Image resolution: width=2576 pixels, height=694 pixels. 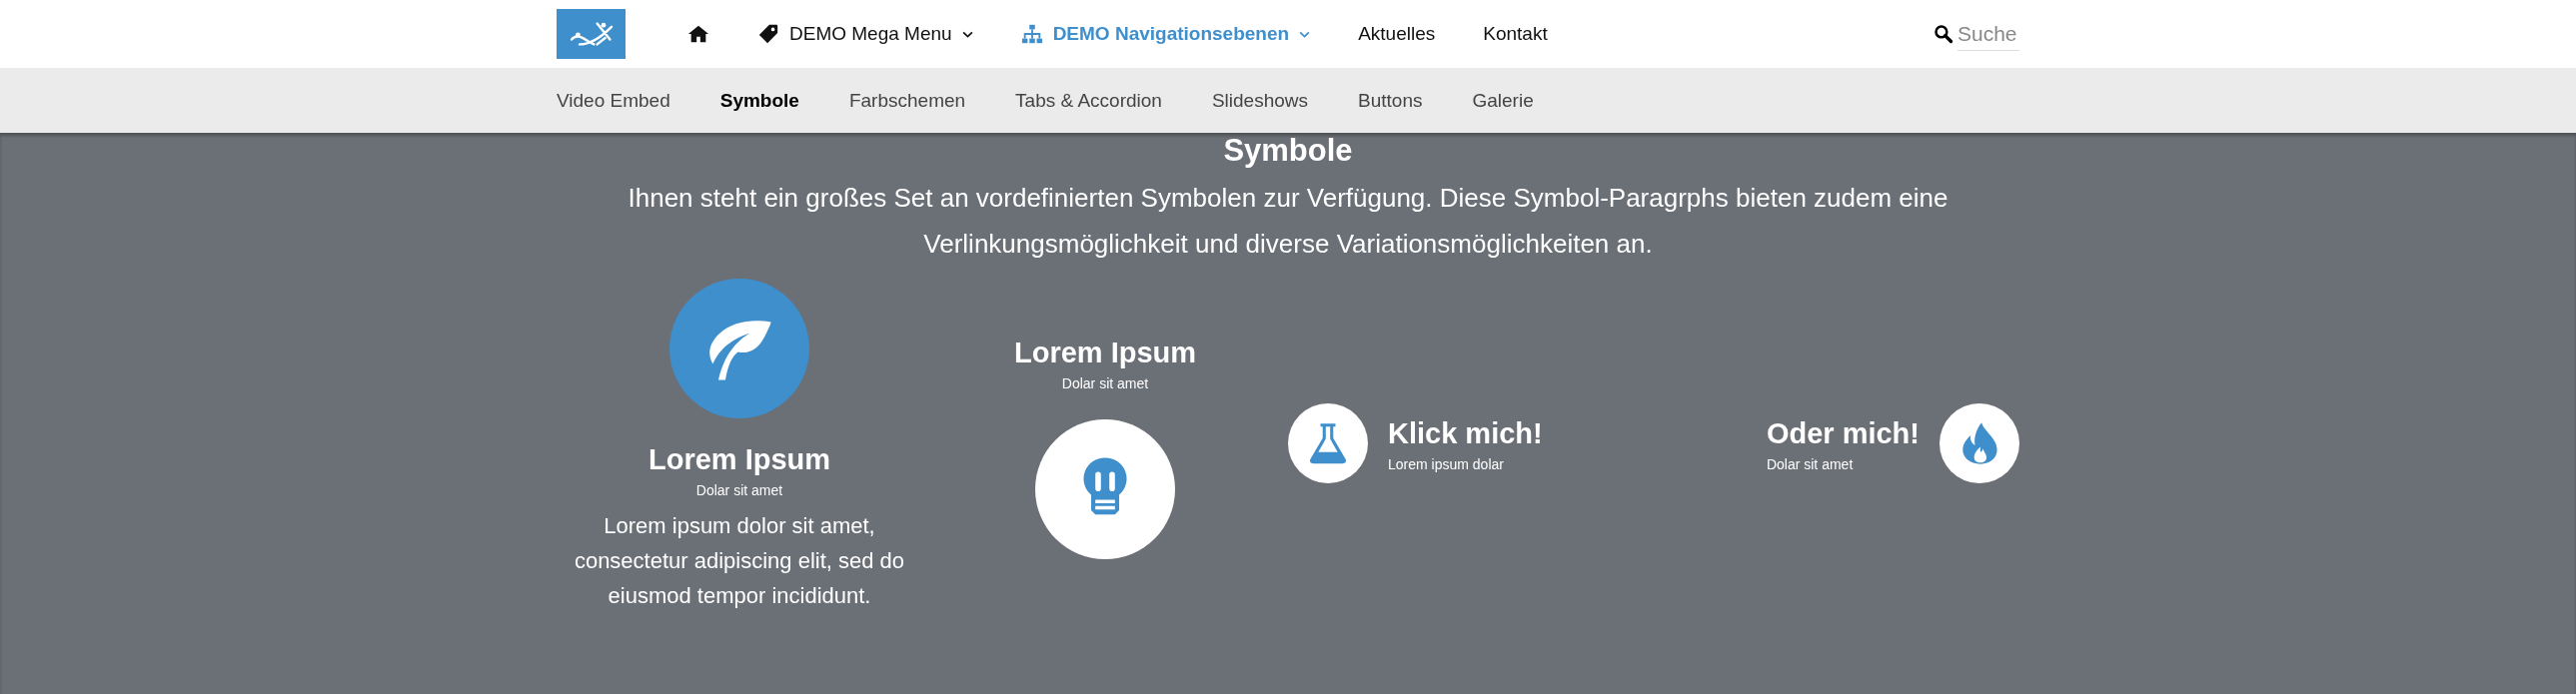 What do you see at coordinates (1397, 34) in the screenshot?
I see `nav-link: Aktuelles` at bounding box center [1397, 34].